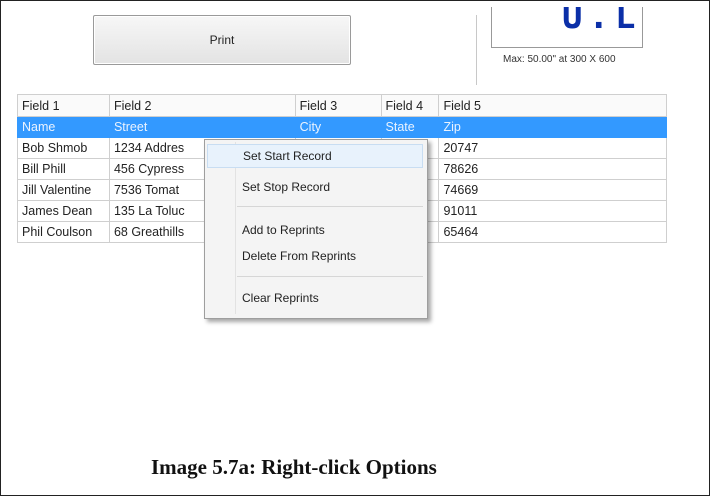  Describe the element at coordinates (476, 50) in the screenshot. I see `toolbar-divider` at that location.